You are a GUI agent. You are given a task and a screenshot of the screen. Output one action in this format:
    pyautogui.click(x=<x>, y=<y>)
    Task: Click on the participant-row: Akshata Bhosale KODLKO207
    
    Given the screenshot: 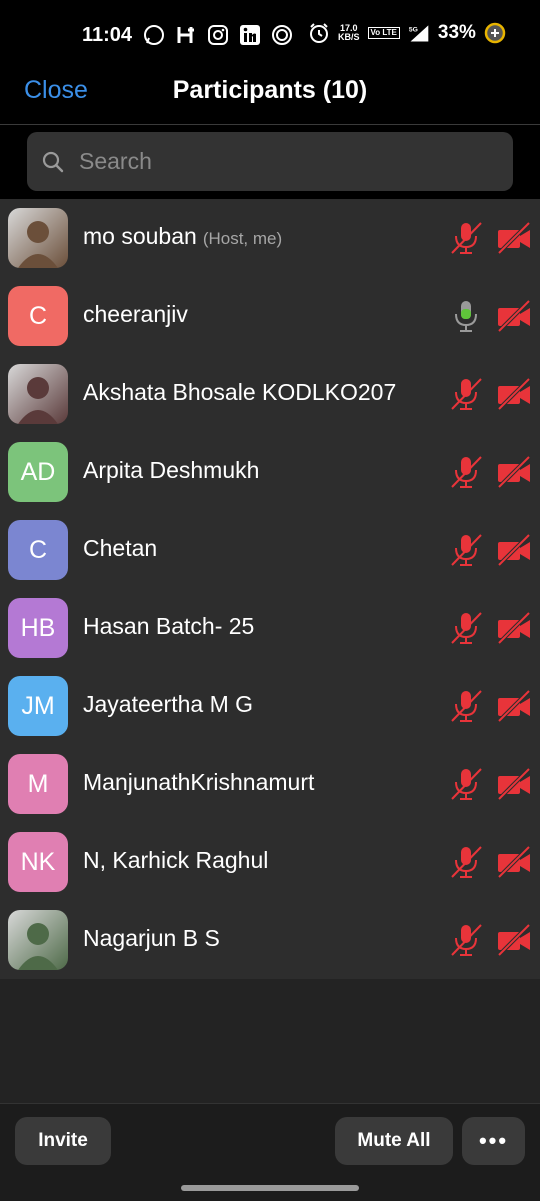 What is the action you would take?
    pyautogui.click(x=270, y=394)
    